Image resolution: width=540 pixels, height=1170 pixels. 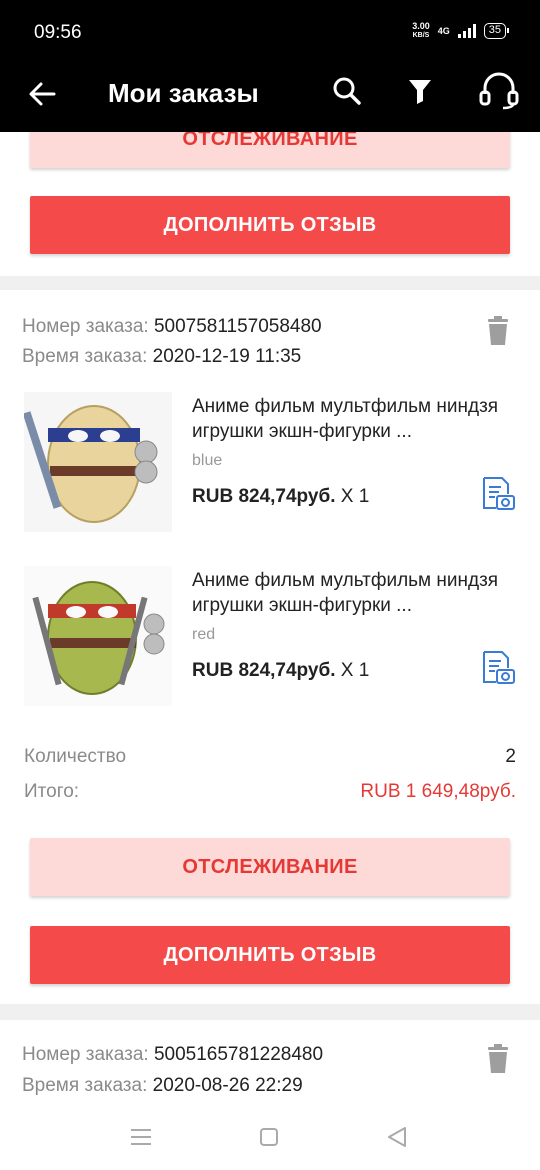 What do you see at coordinates (75, 756) in the screenshot?
I see `quantity-label: Количество` at bounding box center [75, 756].